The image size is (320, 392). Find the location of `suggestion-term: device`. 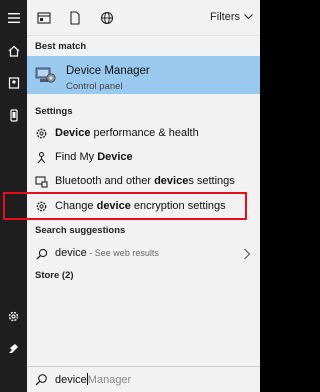

suggestion-term: device is located at coordinates (71, 253).